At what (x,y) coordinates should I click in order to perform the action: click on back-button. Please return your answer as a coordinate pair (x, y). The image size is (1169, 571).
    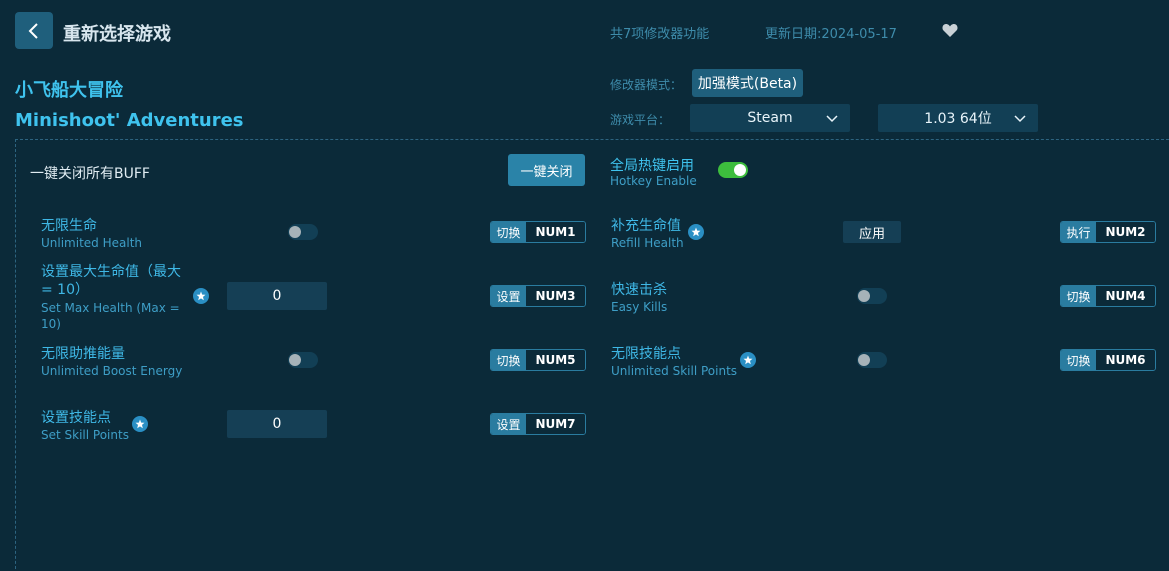
    Looking at the image, I should click on (34, 30).